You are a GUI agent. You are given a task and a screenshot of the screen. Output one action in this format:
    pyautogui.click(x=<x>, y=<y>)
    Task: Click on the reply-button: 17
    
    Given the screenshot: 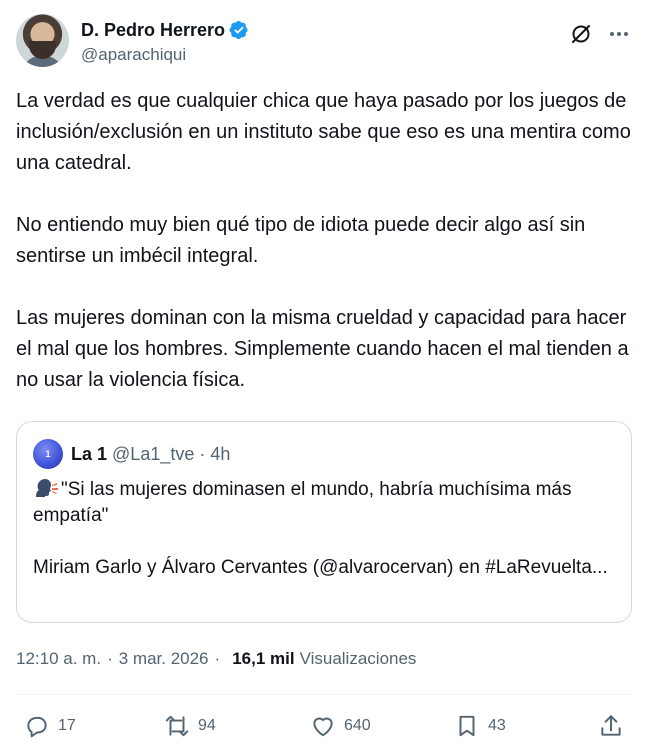 What is the action you would take?
    pyautogui.click(x=50, y=726)
    